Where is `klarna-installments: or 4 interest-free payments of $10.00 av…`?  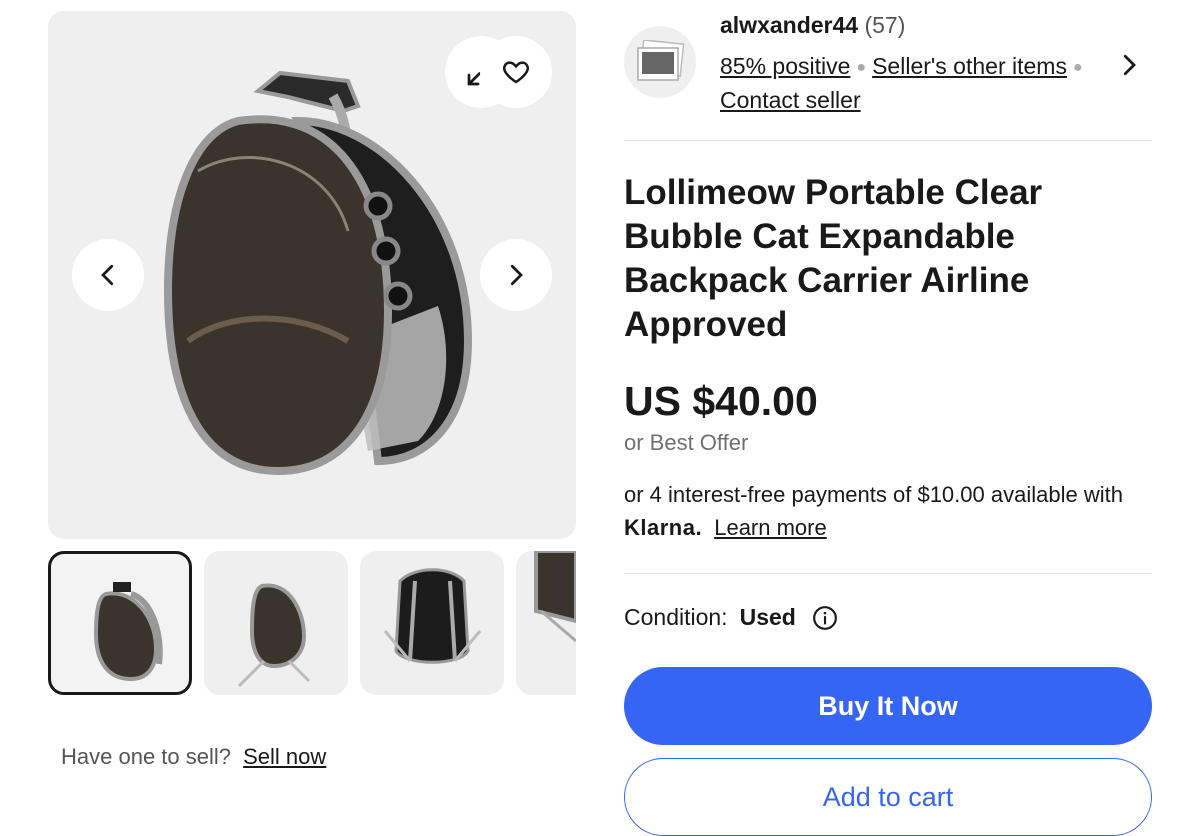 klarna-installments: or 4 interest-free payments of $10.00 av… is located at coordinates (889, 511).